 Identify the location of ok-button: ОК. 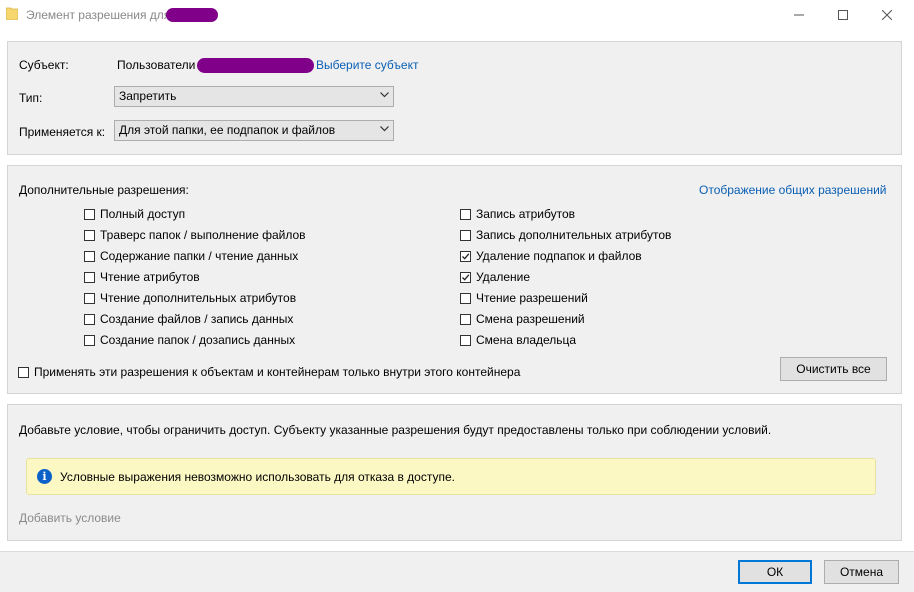
(775, 572).